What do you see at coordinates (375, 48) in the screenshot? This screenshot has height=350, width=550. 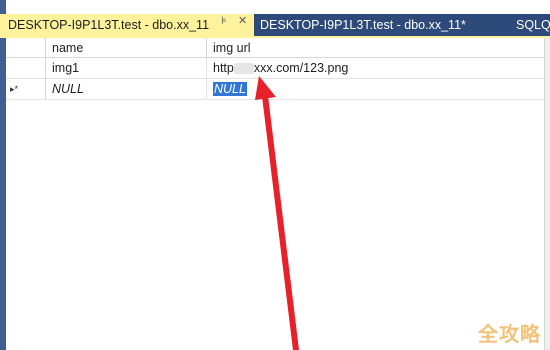 I see `column-header-img-url: img url` at bounding box center [375, 48].